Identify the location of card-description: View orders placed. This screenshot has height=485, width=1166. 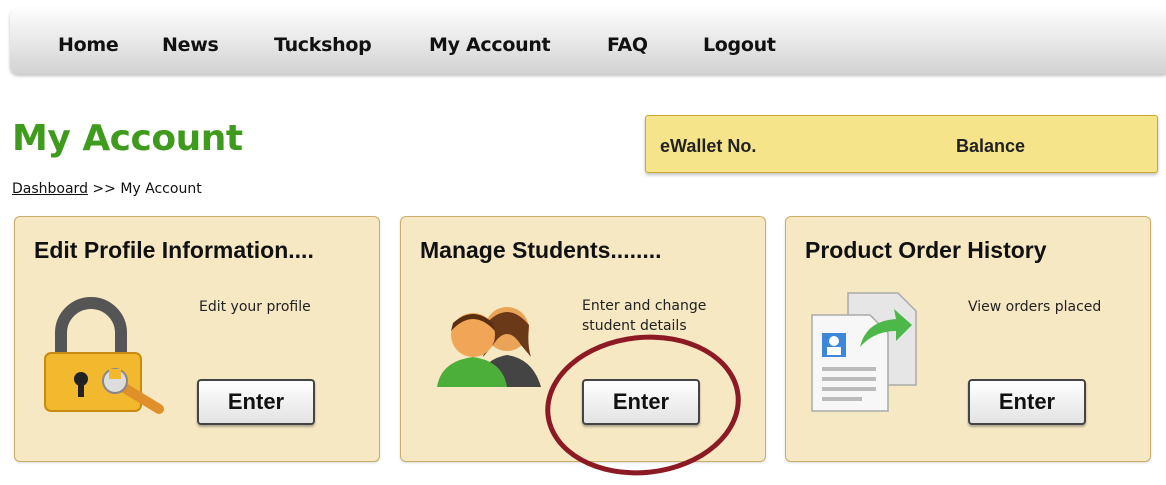
(1035, 307).